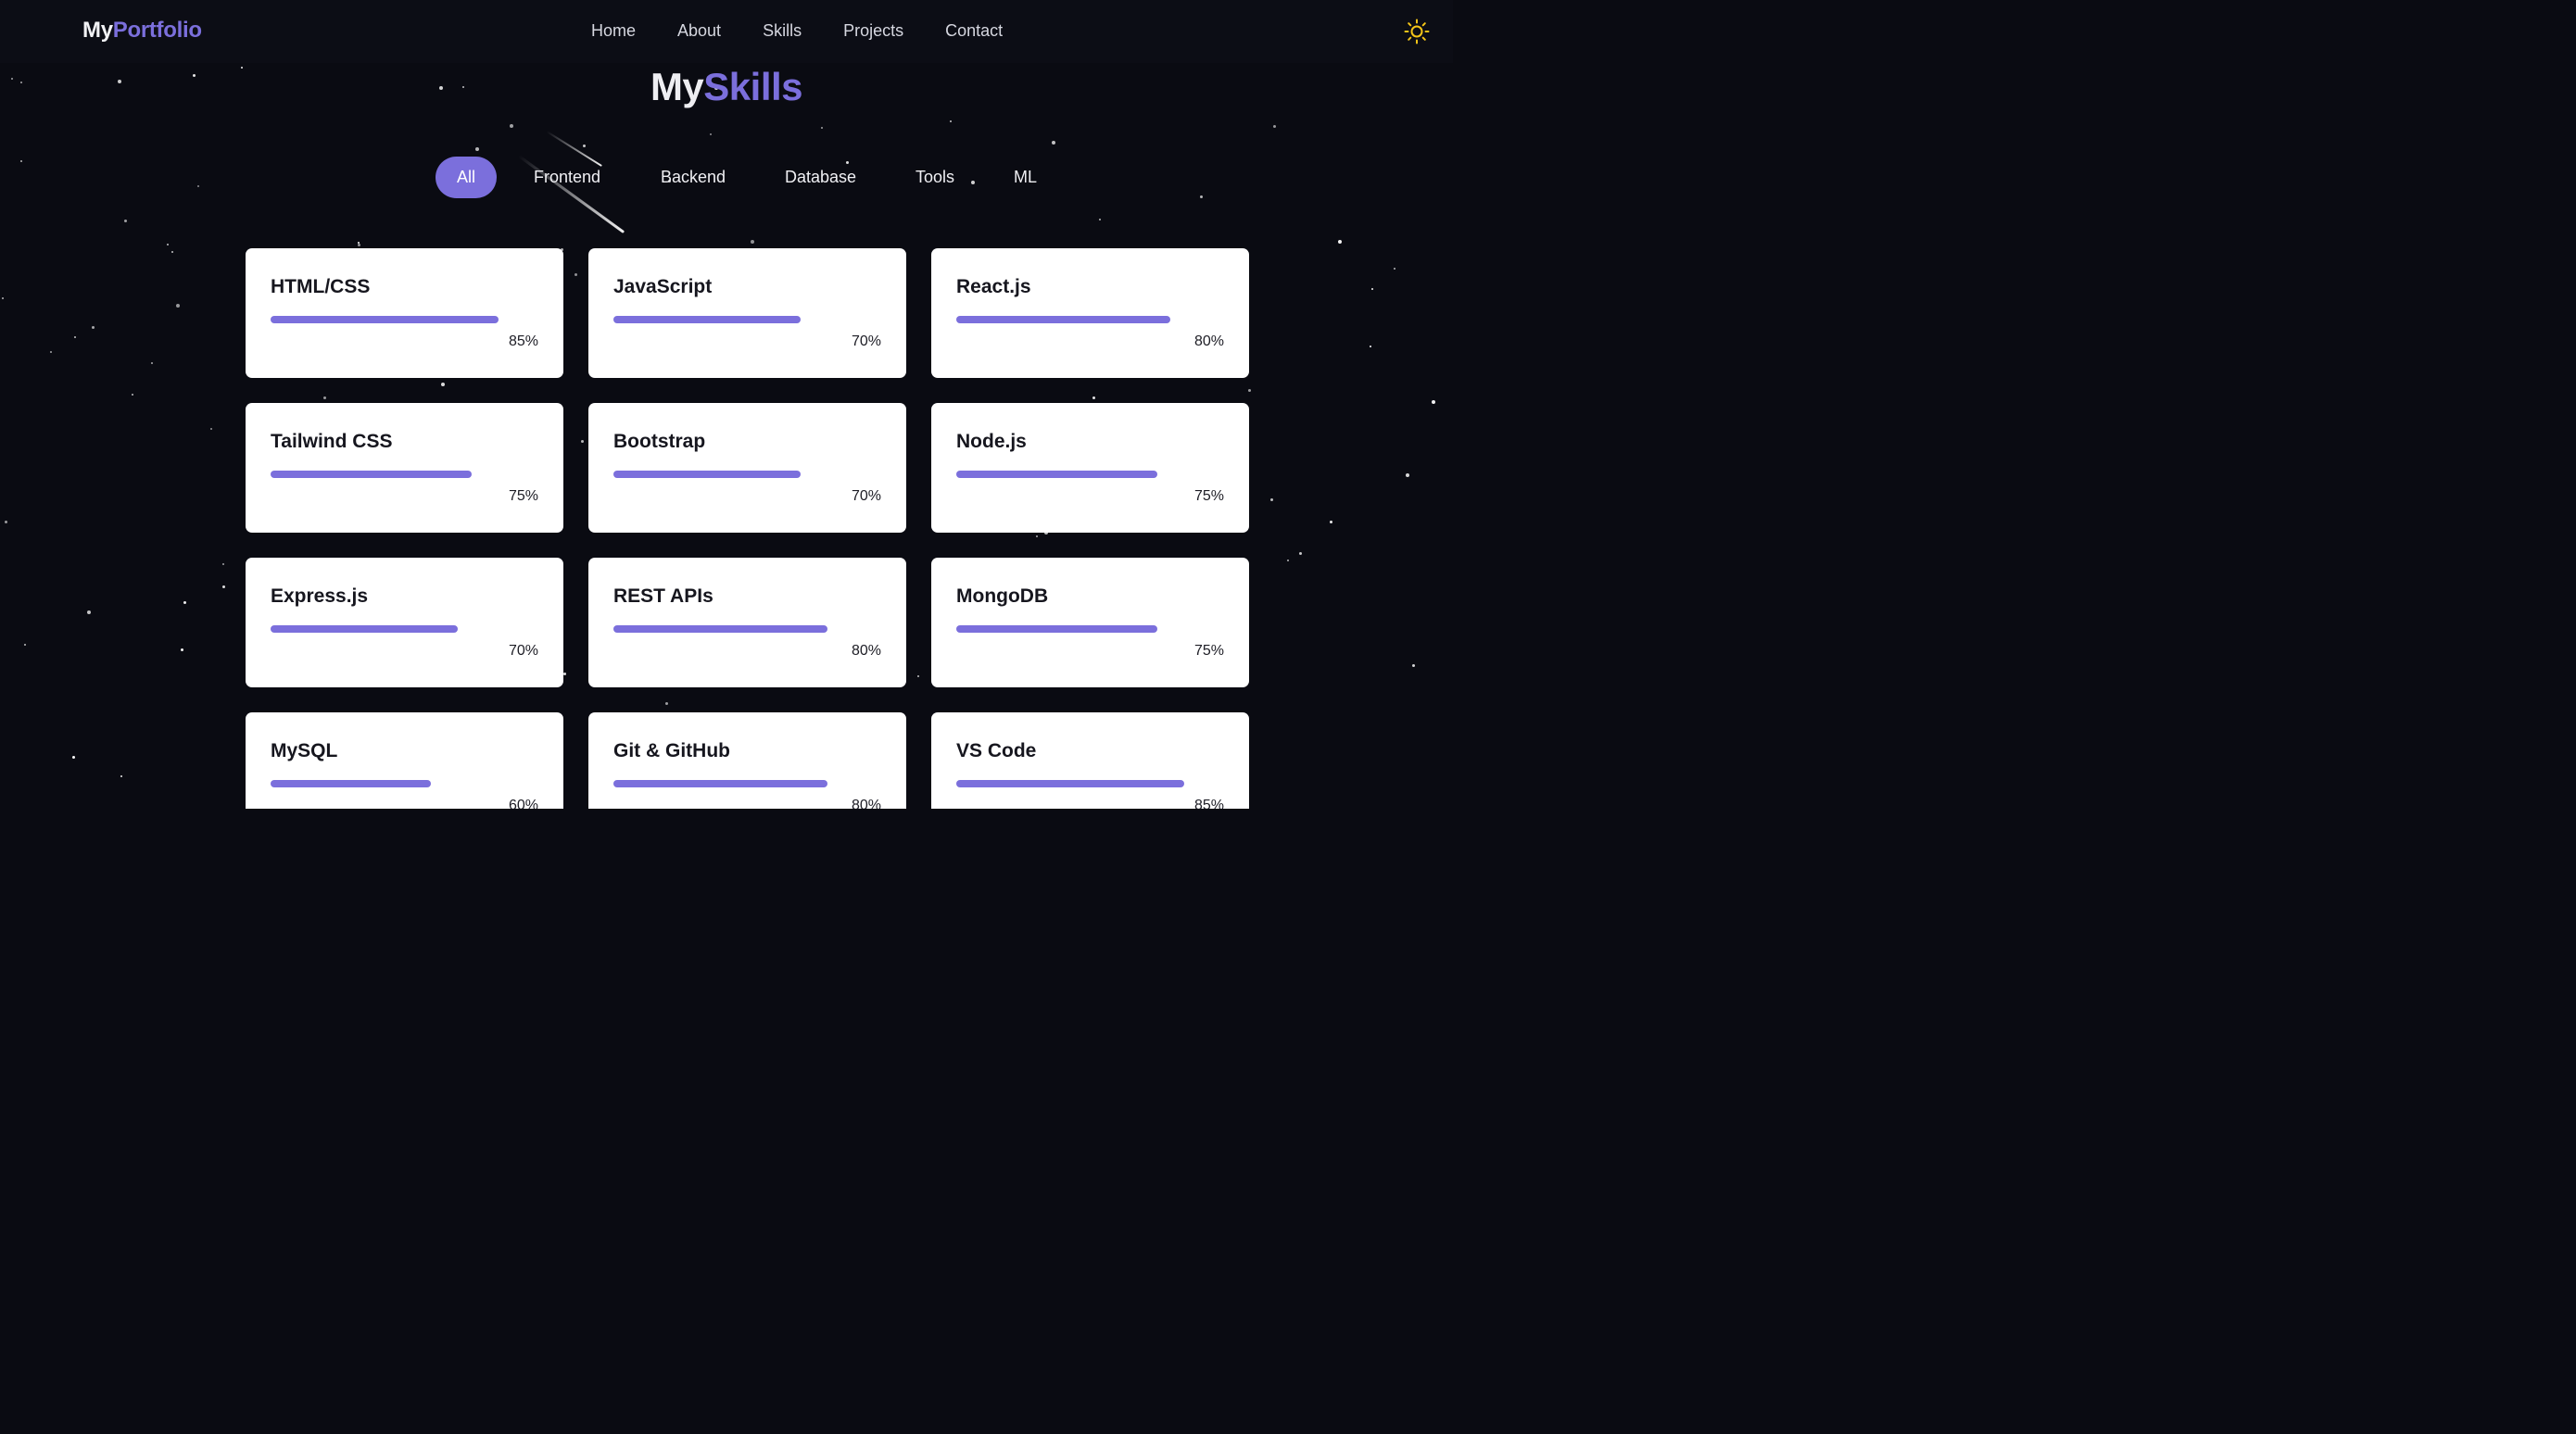  Describe the element at coordinates (332, 441) in the screenshot. I see `skill-name: Tailwind CSS` at that location.